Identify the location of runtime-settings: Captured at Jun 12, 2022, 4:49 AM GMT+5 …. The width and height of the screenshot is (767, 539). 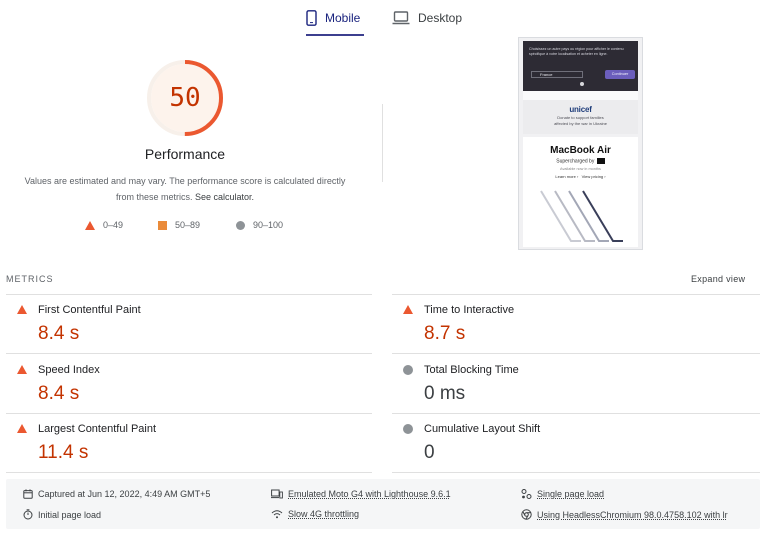
(383, 504).